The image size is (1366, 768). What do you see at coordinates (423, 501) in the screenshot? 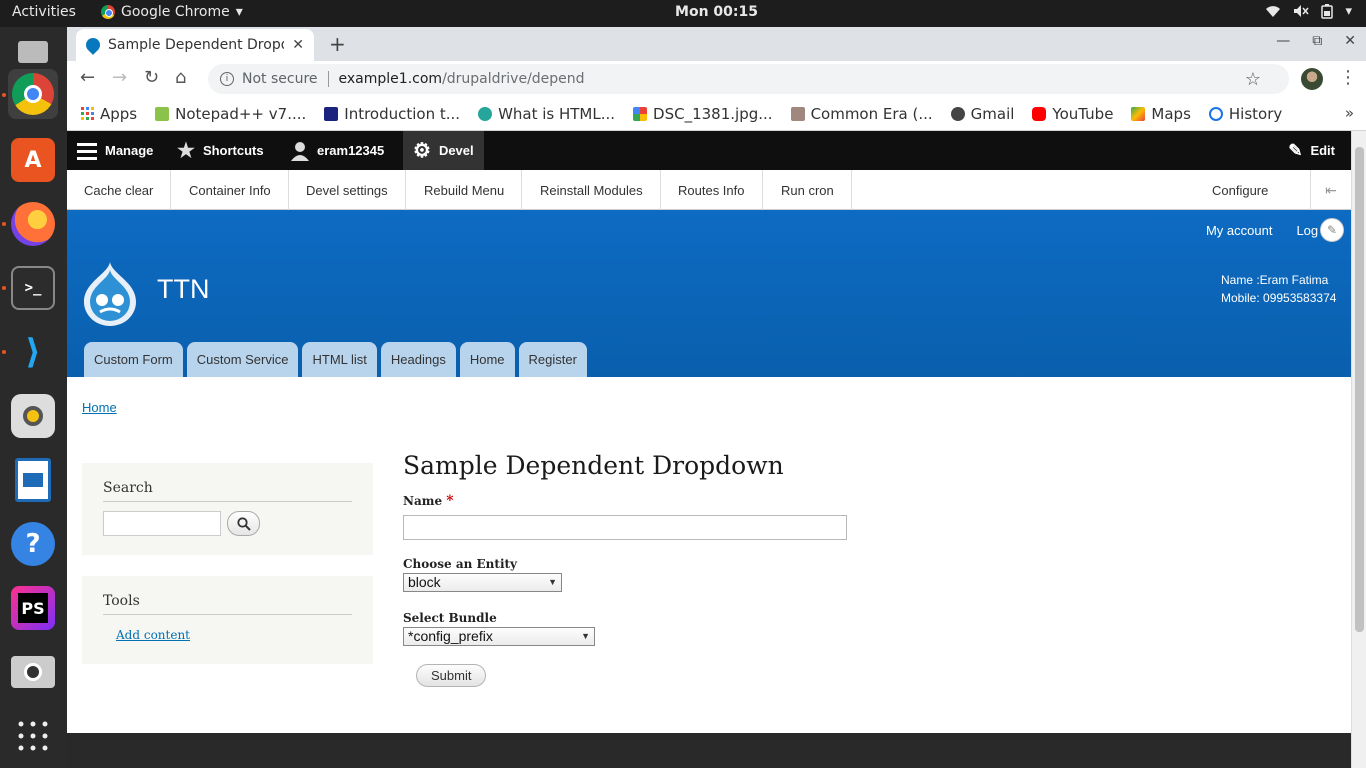
I see `name-label-text: Name` at bounding box center [423, 501].